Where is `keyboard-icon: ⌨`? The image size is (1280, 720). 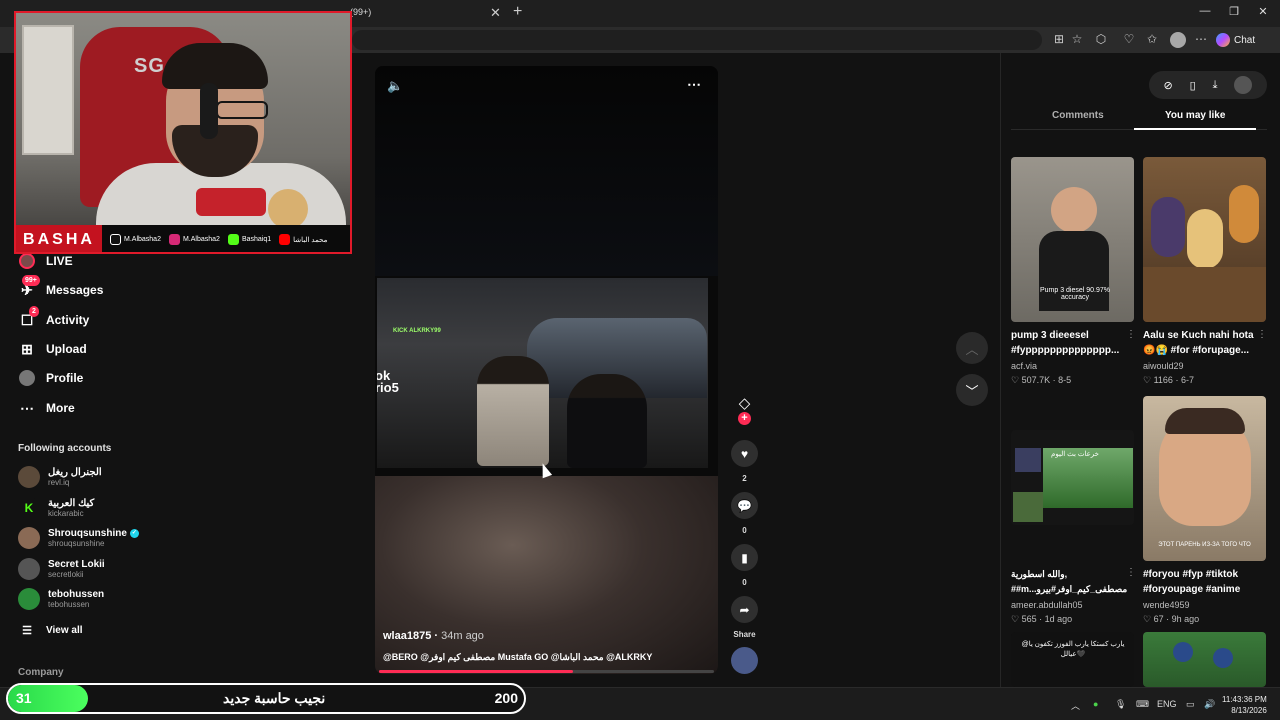
keyboard-icon: ⌨ is located at coordinates (1142, 704).